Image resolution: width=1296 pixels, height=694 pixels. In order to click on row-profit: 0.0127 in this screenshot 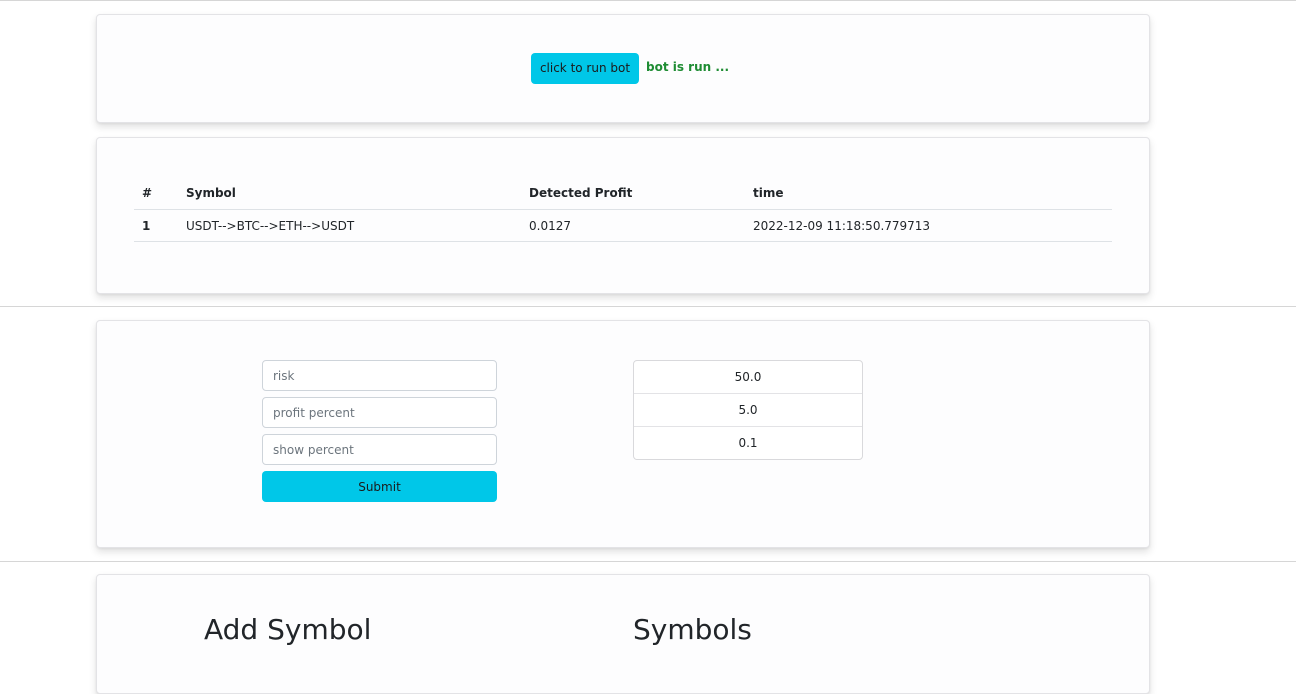, I will do `click(633, 225)`.